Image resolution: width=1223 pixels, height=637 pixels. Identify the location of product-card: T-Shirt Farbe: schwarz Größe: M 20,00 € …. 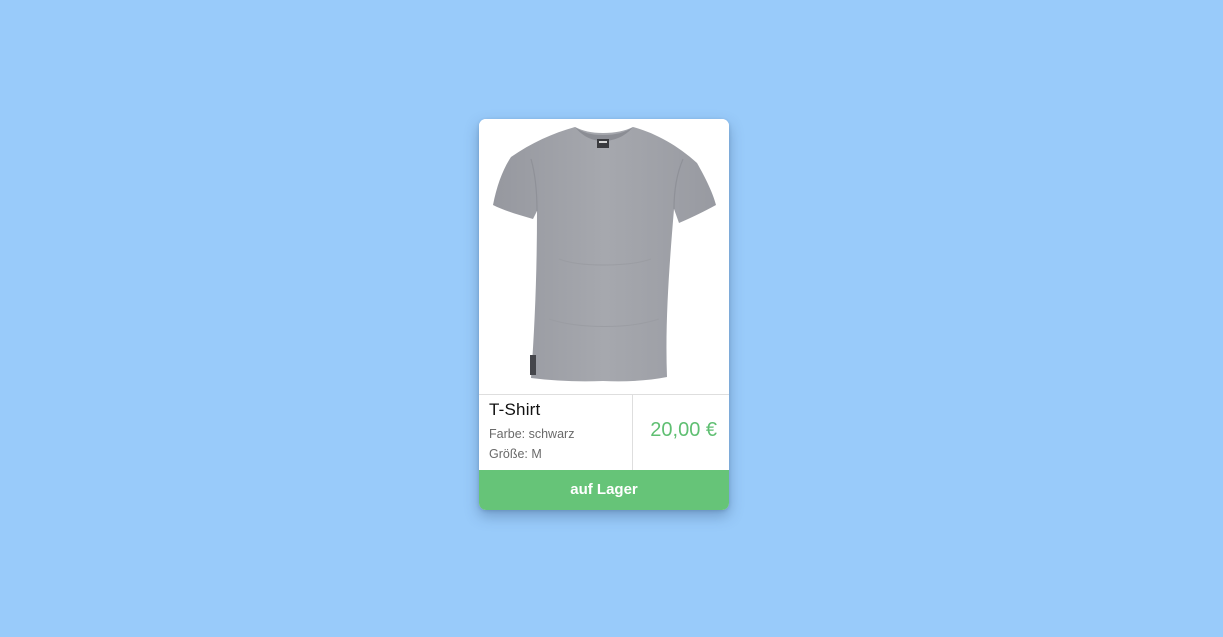
(604, 314).